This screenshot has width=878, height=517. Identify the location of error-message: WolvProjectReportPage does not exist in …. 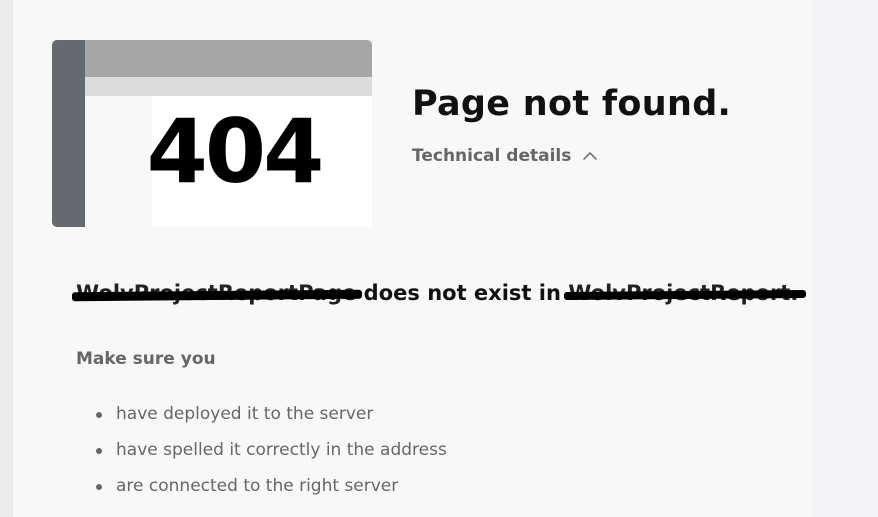
(437, 293).